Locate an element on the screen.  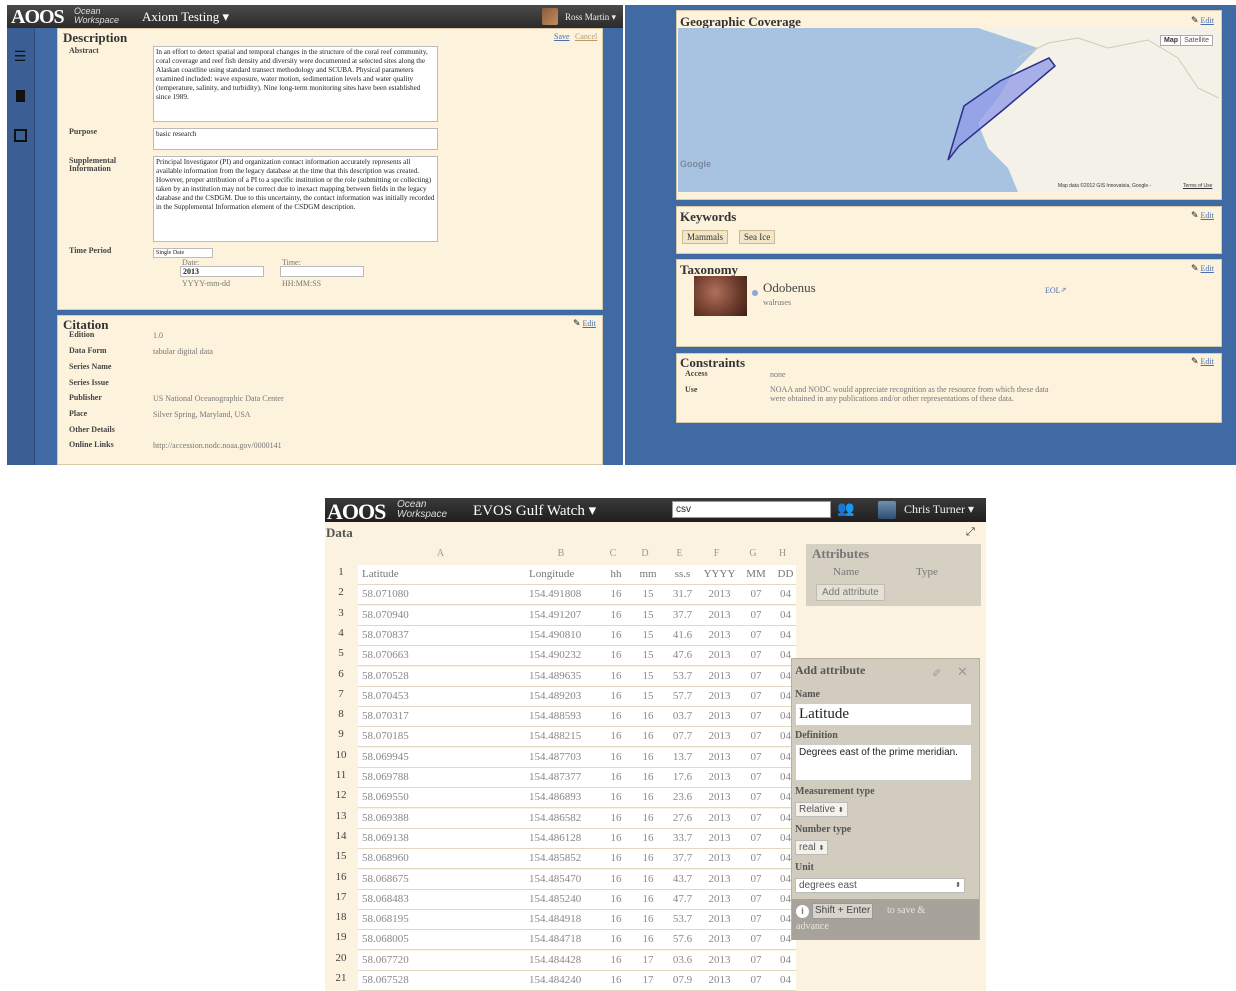
table-cell: 154.486128 is located at coordinates (562, 838).